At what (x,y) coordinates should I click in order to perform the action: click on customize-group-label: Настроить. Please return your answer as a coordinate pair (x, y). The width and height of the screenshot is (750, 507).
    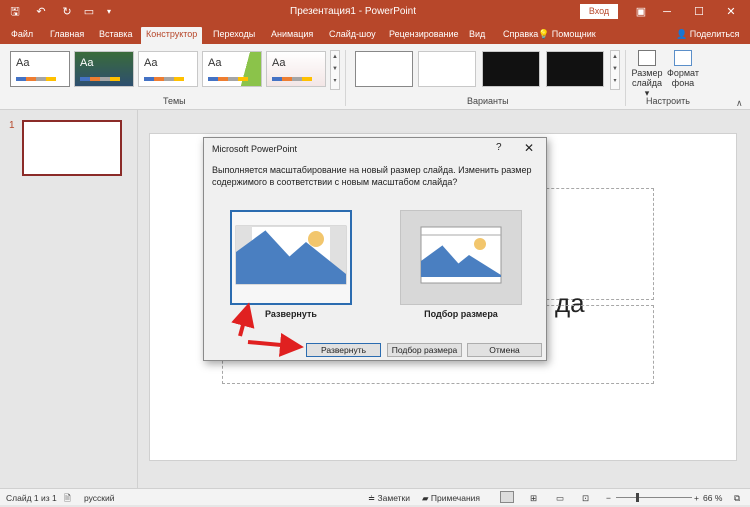
    Looking at the image, I should click on (668, 101).